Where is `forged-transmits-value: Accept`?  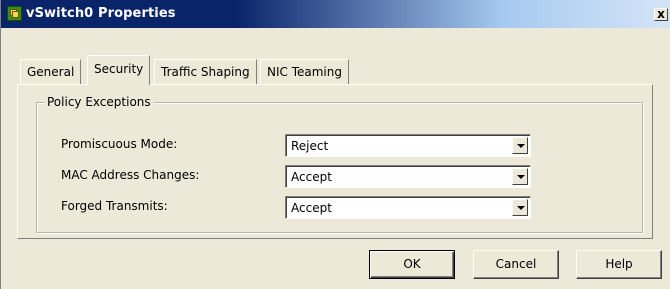 forged-transmits-value: Accept is located at coordinates (311, 208).